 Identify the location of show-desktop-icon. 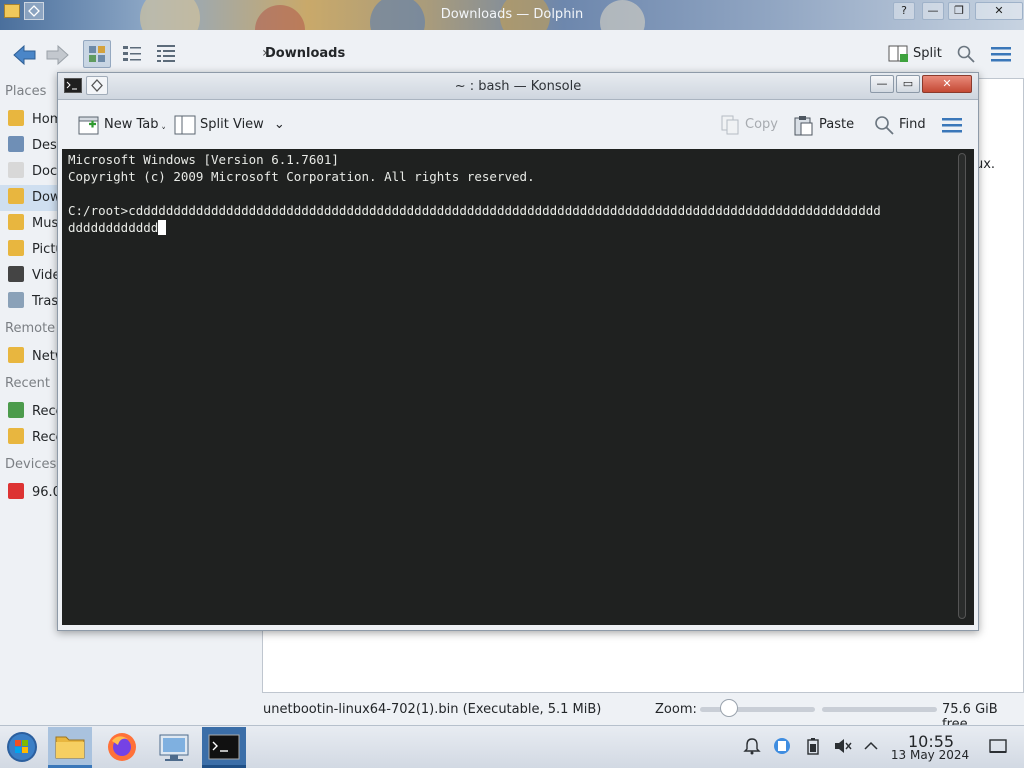
(998, 746).